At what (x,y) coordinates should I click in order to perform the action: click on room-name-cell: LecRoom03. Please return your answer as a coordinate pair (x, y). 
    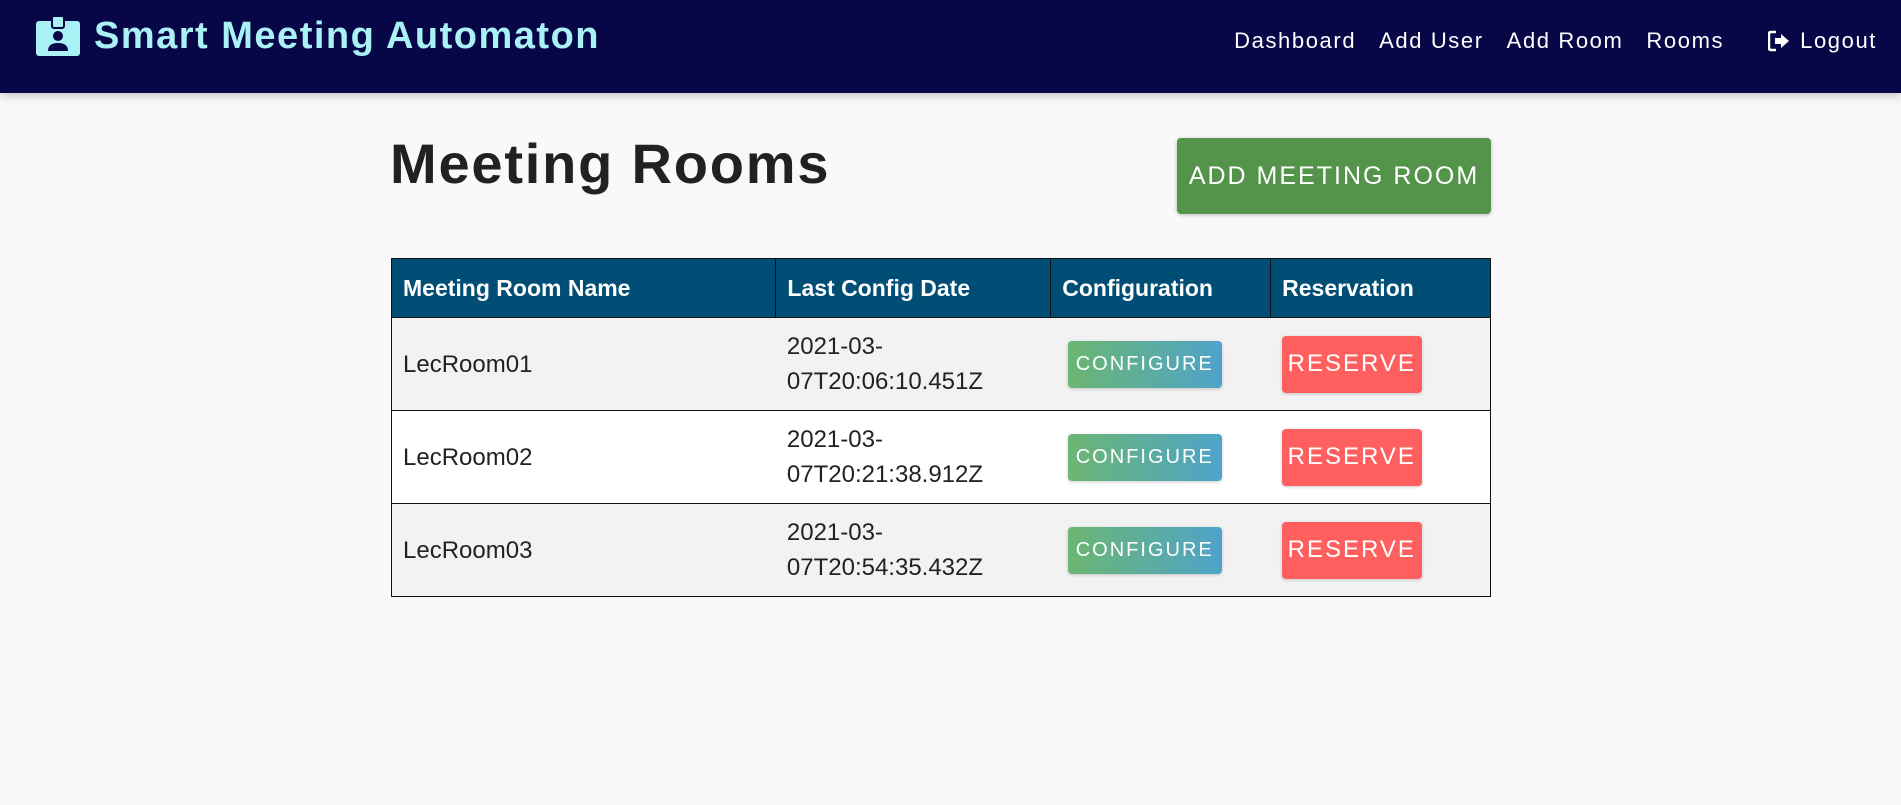
    Looking at the image, I should click on (583, 550).